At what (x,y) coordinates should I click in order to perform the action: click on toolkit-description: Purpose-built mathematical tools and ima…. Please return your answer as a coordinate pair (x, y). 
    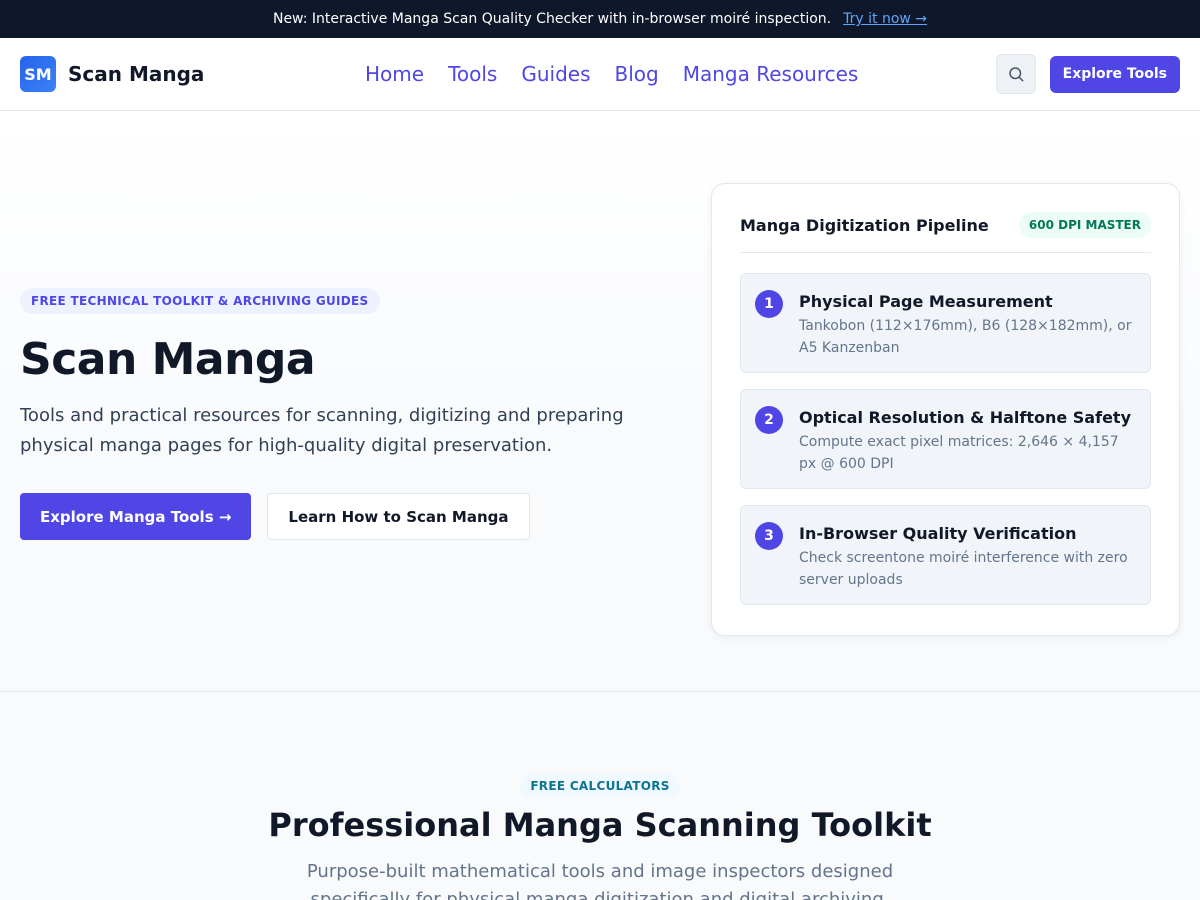
    Looking at the image, I should click on (600, 880).